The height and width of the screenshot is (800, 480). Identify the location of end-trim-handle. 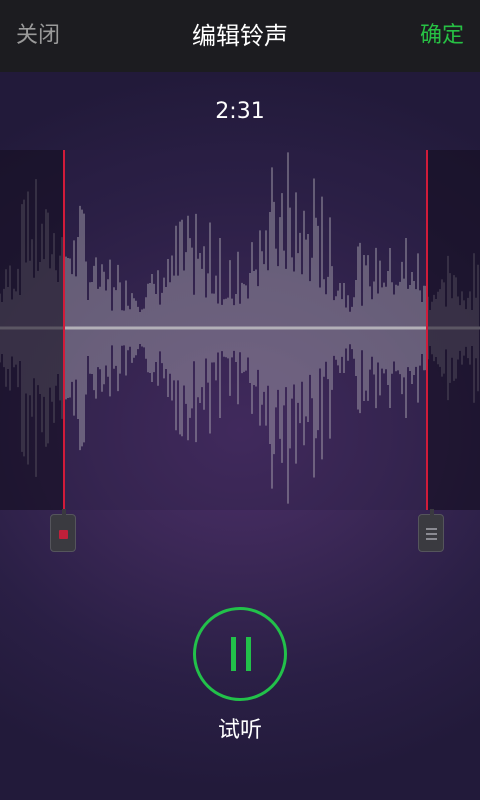
(431, 530).